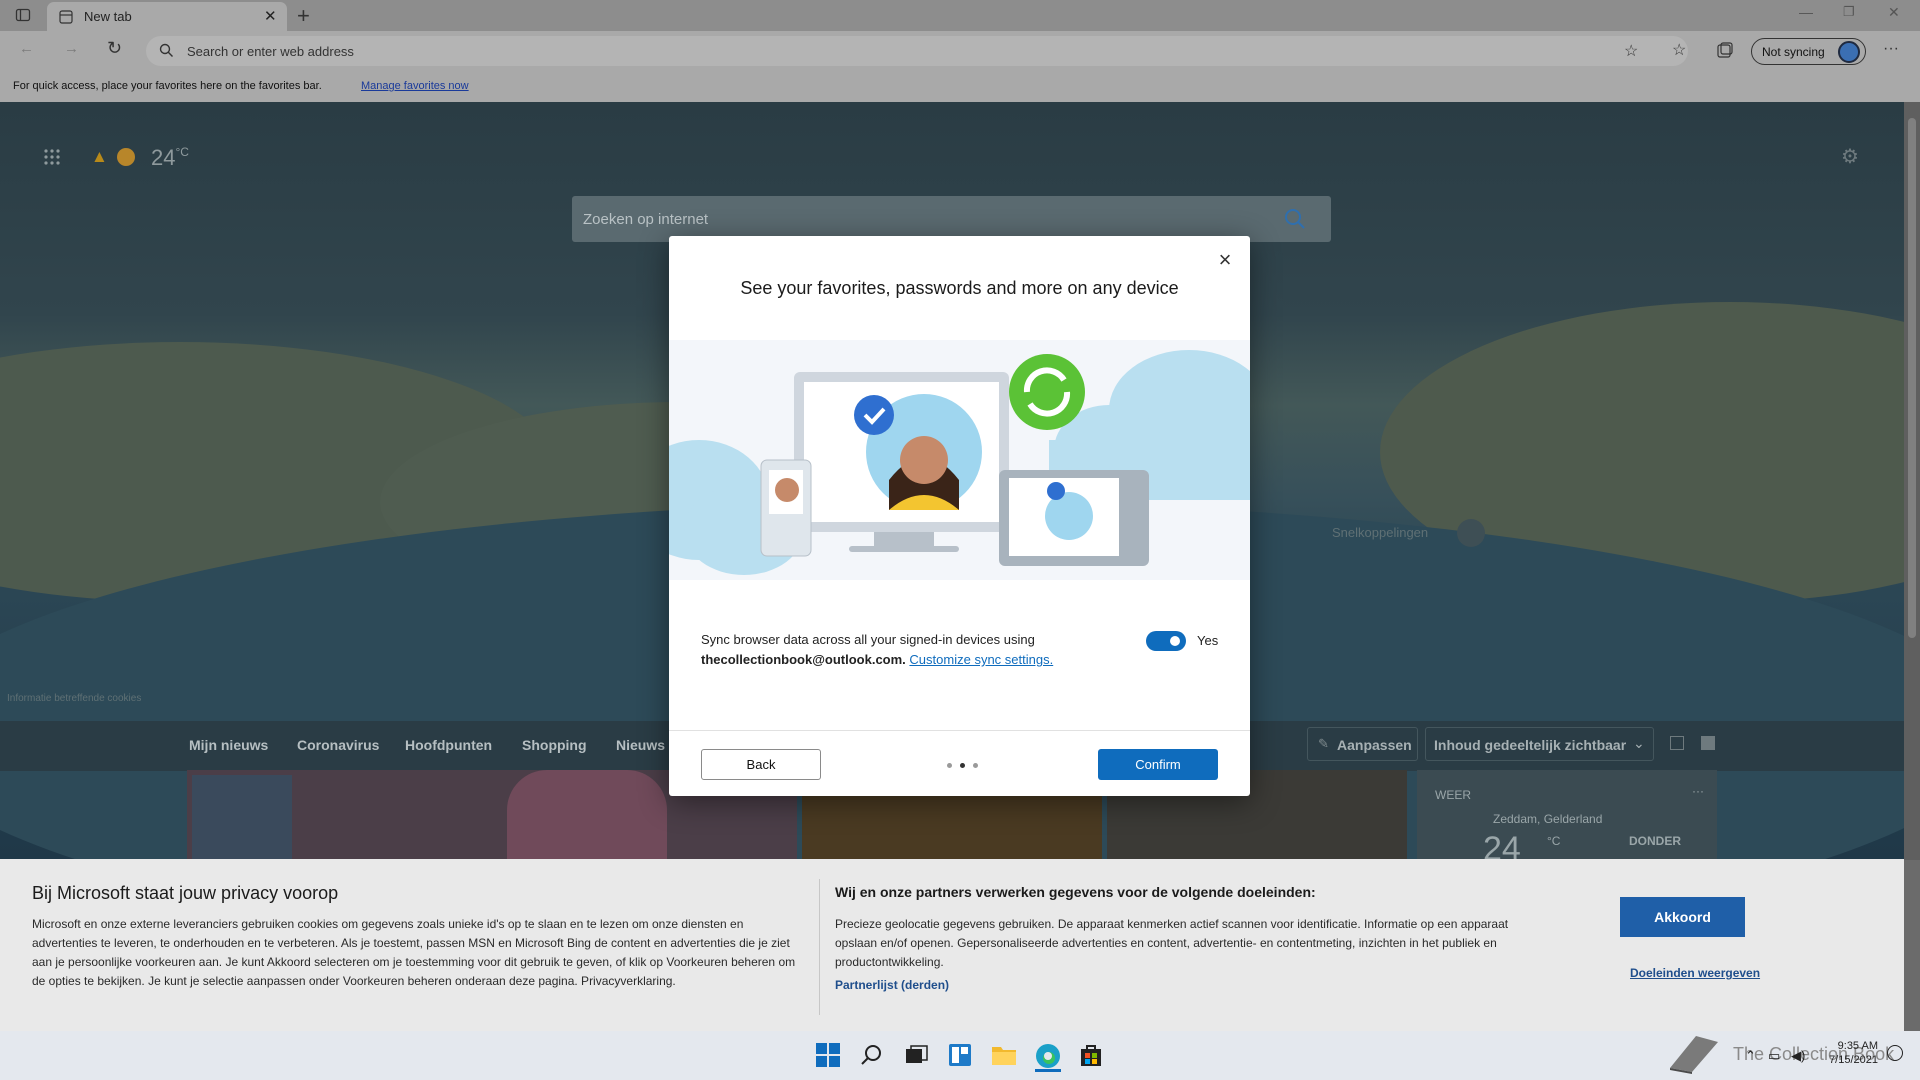 This screenshot has height=1080, width=1920. Describe the element at coordinates (961, 1056) in the screenshot. I see `widgets-icon` at that location.